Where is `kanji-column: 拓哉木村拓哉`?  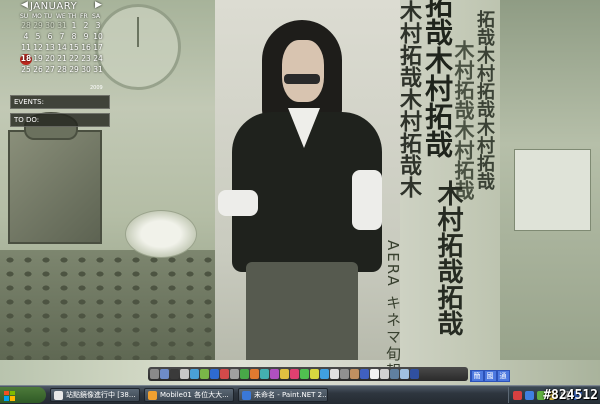 kanji-column: 拓哉木村拓哉 is located at coordinates (437, 79).